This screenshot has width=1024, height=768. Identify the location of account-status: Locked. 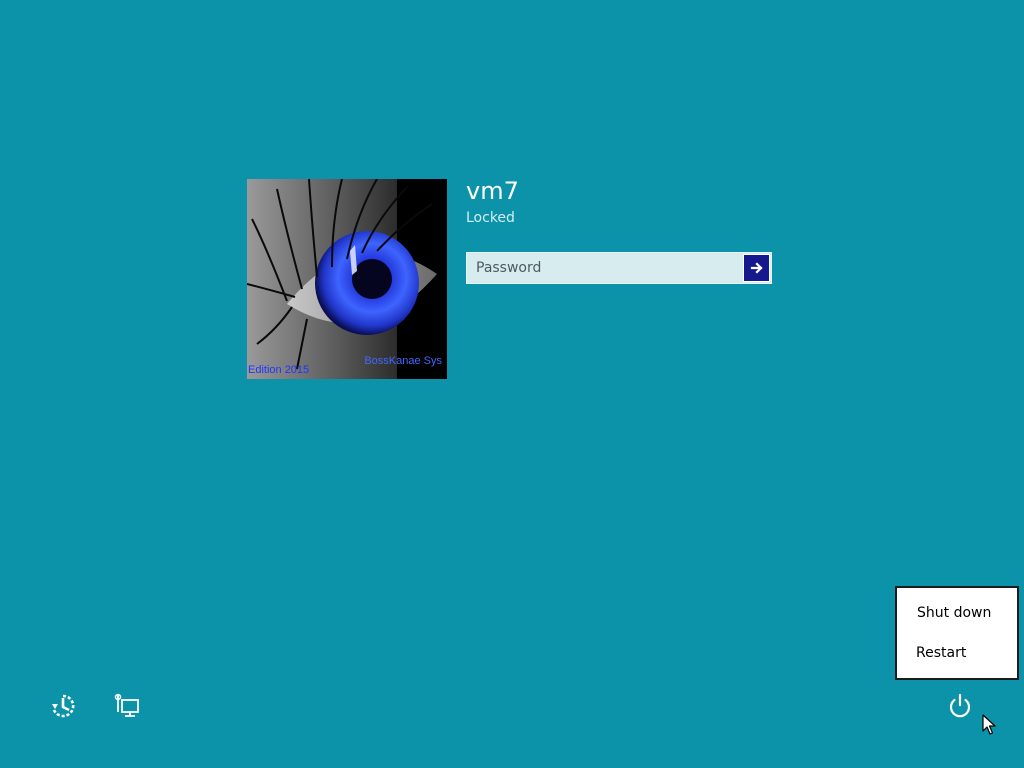
(490, 218).